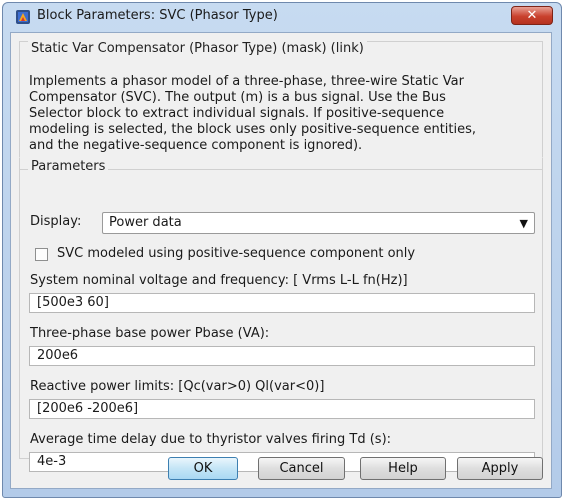 The height and width of the screenshot is (502, 566). I want to click on apply-button: Apply, so click(500, 468).